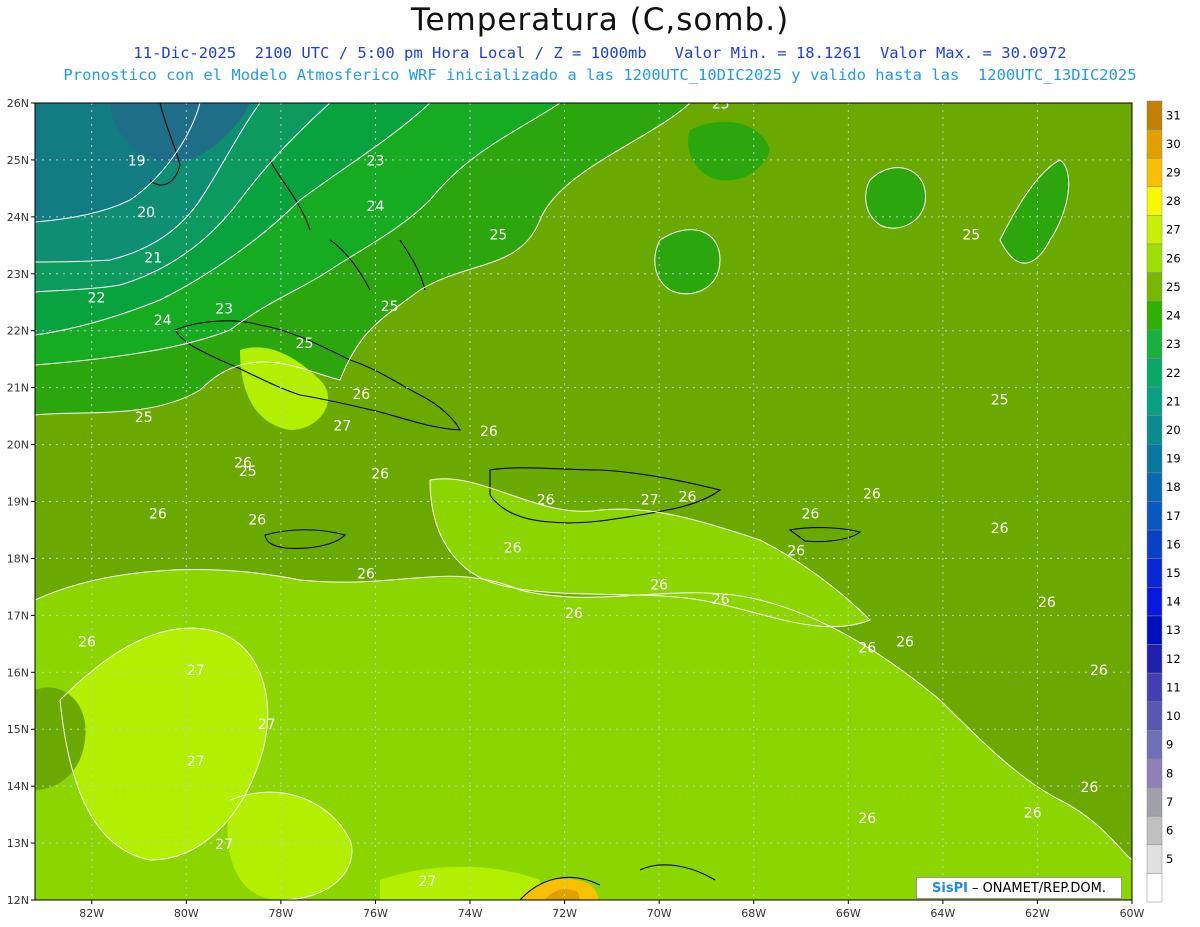 This screenshot has width=1200, height=927. I want to click on colorbar-label: 18, so click(1173, 487).